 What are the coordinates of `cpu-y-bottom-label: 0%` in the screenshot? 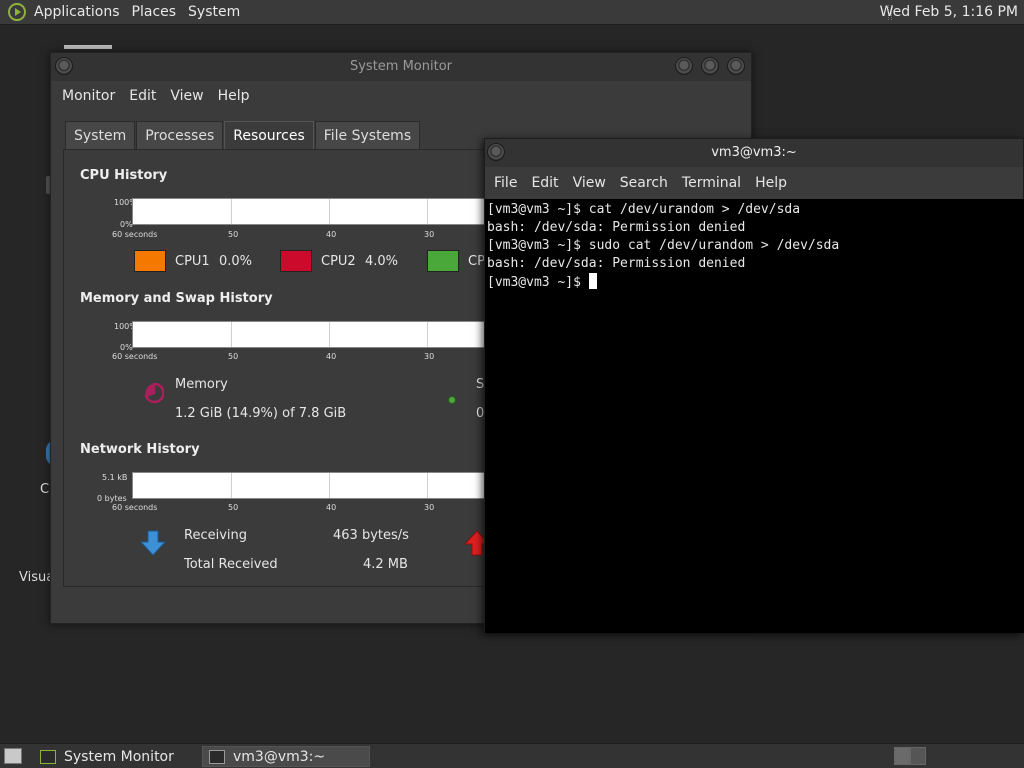 It's located at (126, 224).